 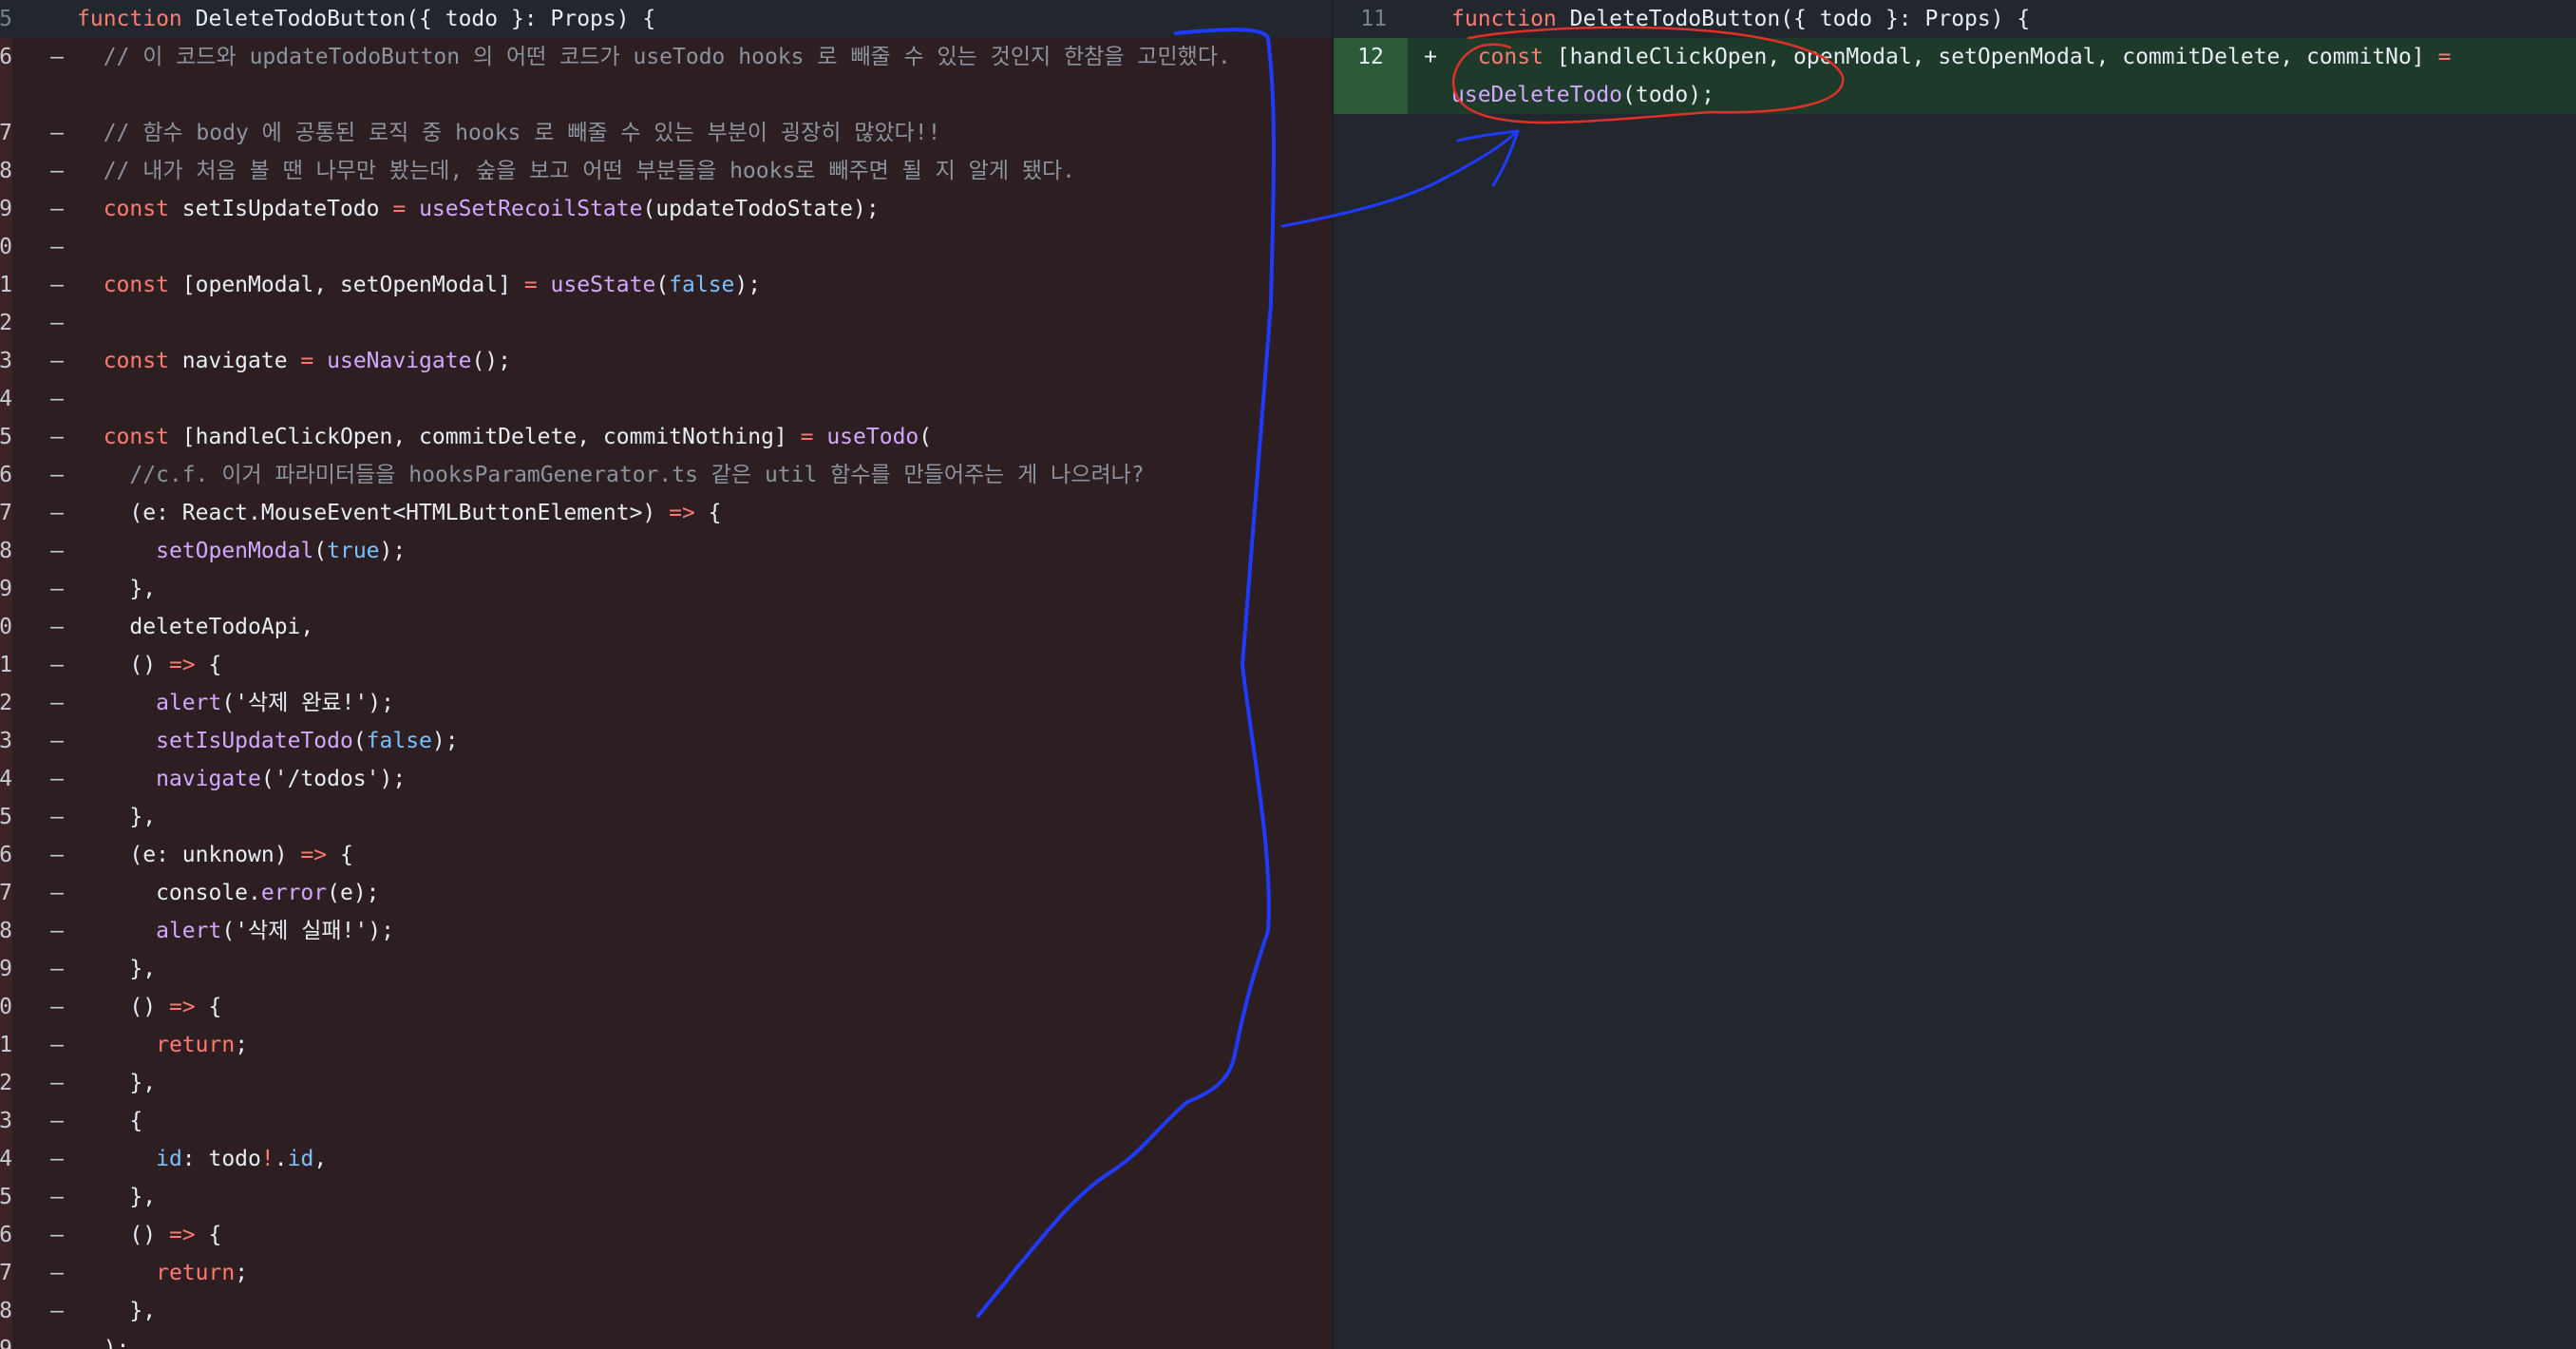 What do you see at coordinates (1360, 19) in the screenshot?
I see `line-number: 11` at bounding box center [1360, 19].